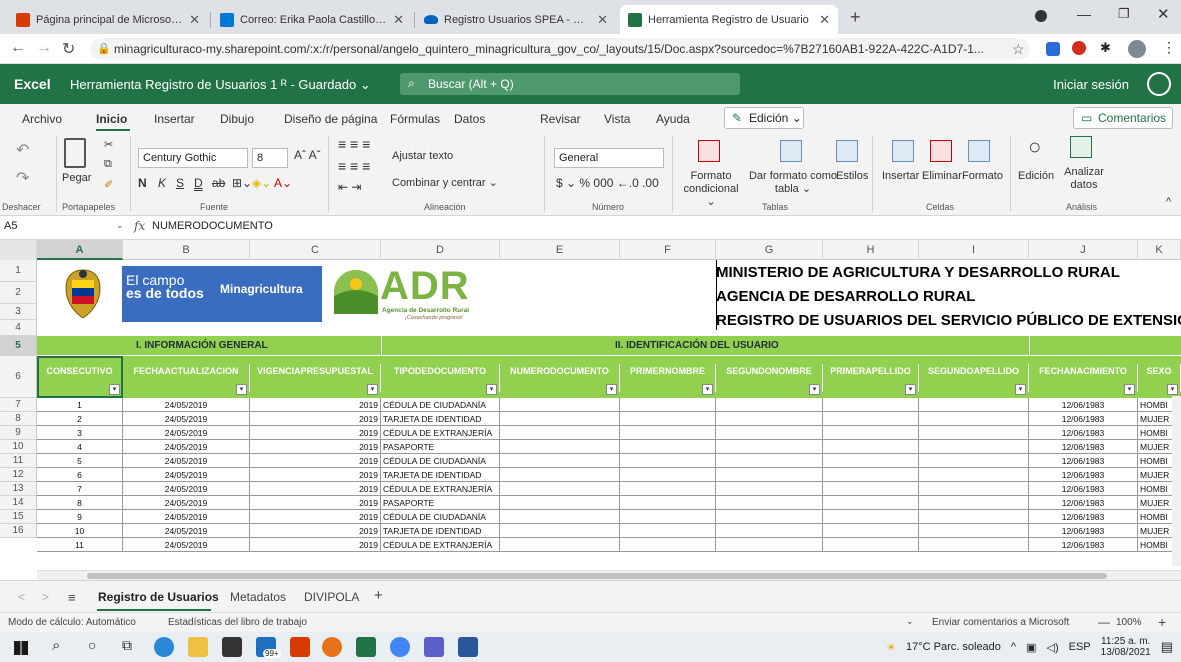 The width and height of the screenshot is (1181, 662). I want to click on search-icon: ⌕, so click(56, 645).